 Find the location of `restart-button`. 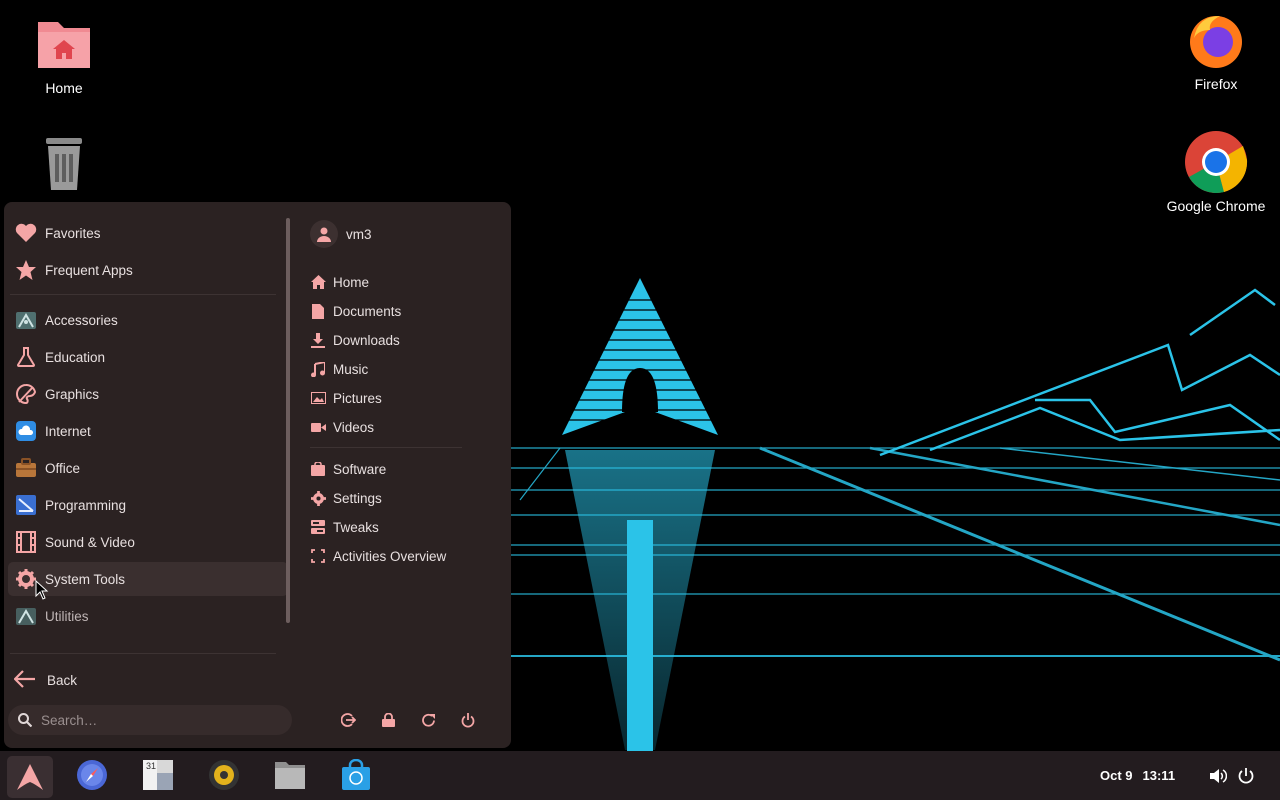

restart-button is located at coordinates (428, 720).